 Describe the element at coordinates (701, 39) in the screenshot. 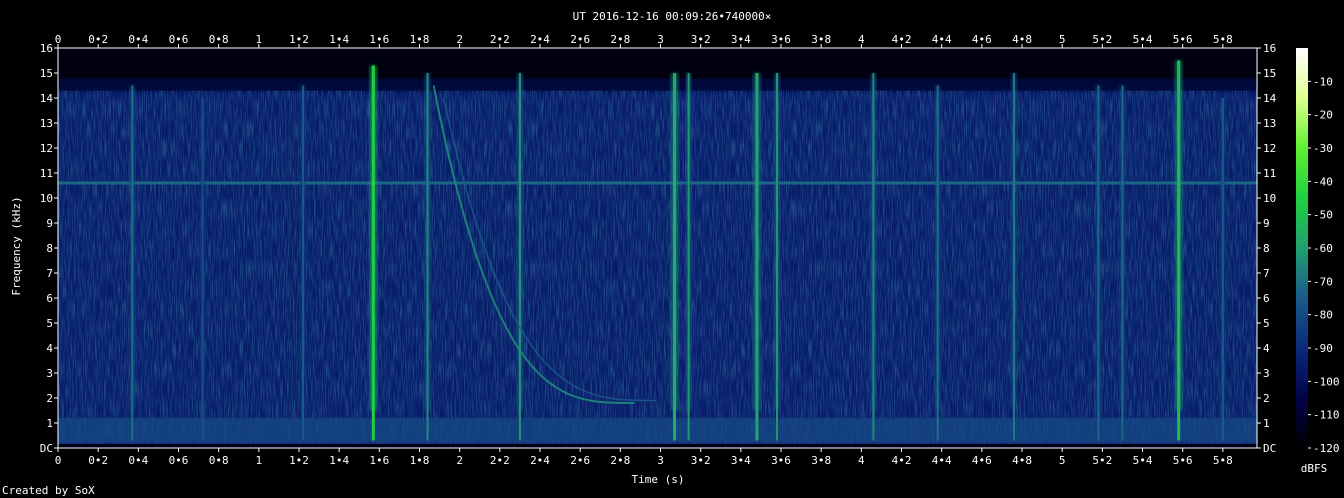

I see `x-tick-label-top: 3•2` at that location.